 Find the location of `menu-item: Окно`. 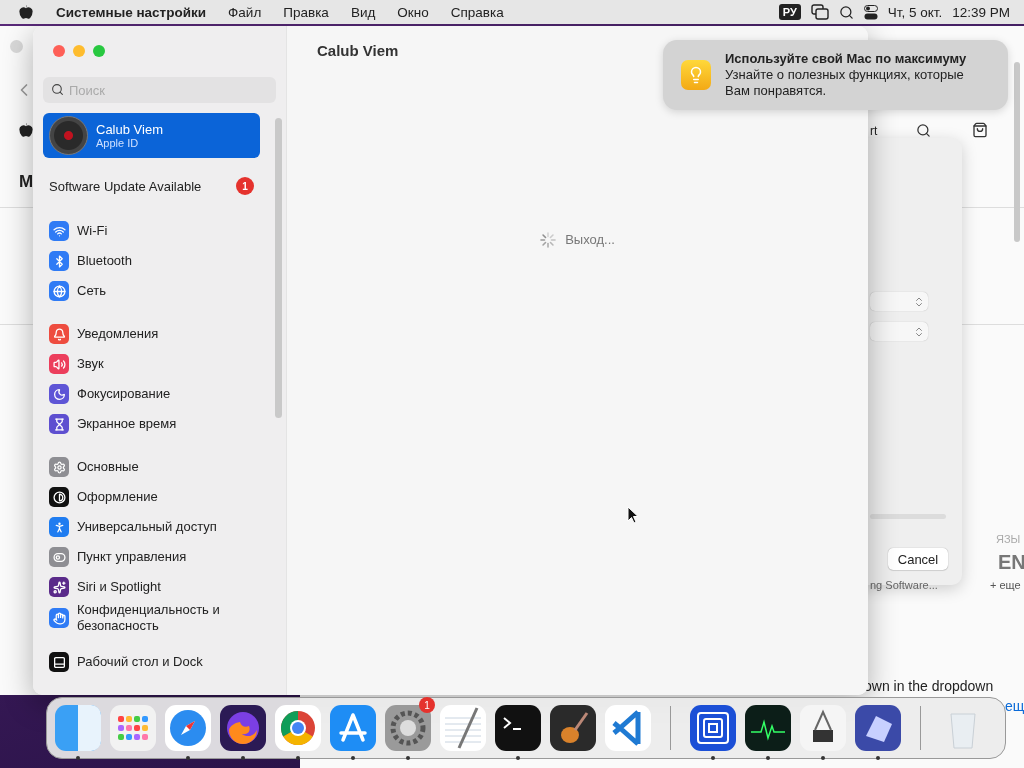

menu-item: Окно is located at coordinates (413, 12).